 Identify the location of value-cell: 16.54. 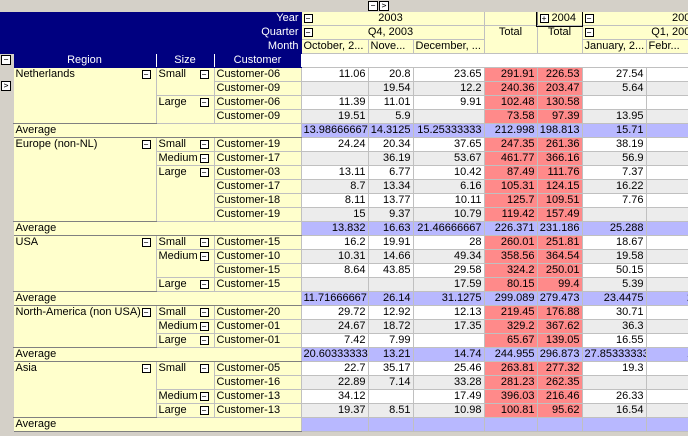
(614, 410).